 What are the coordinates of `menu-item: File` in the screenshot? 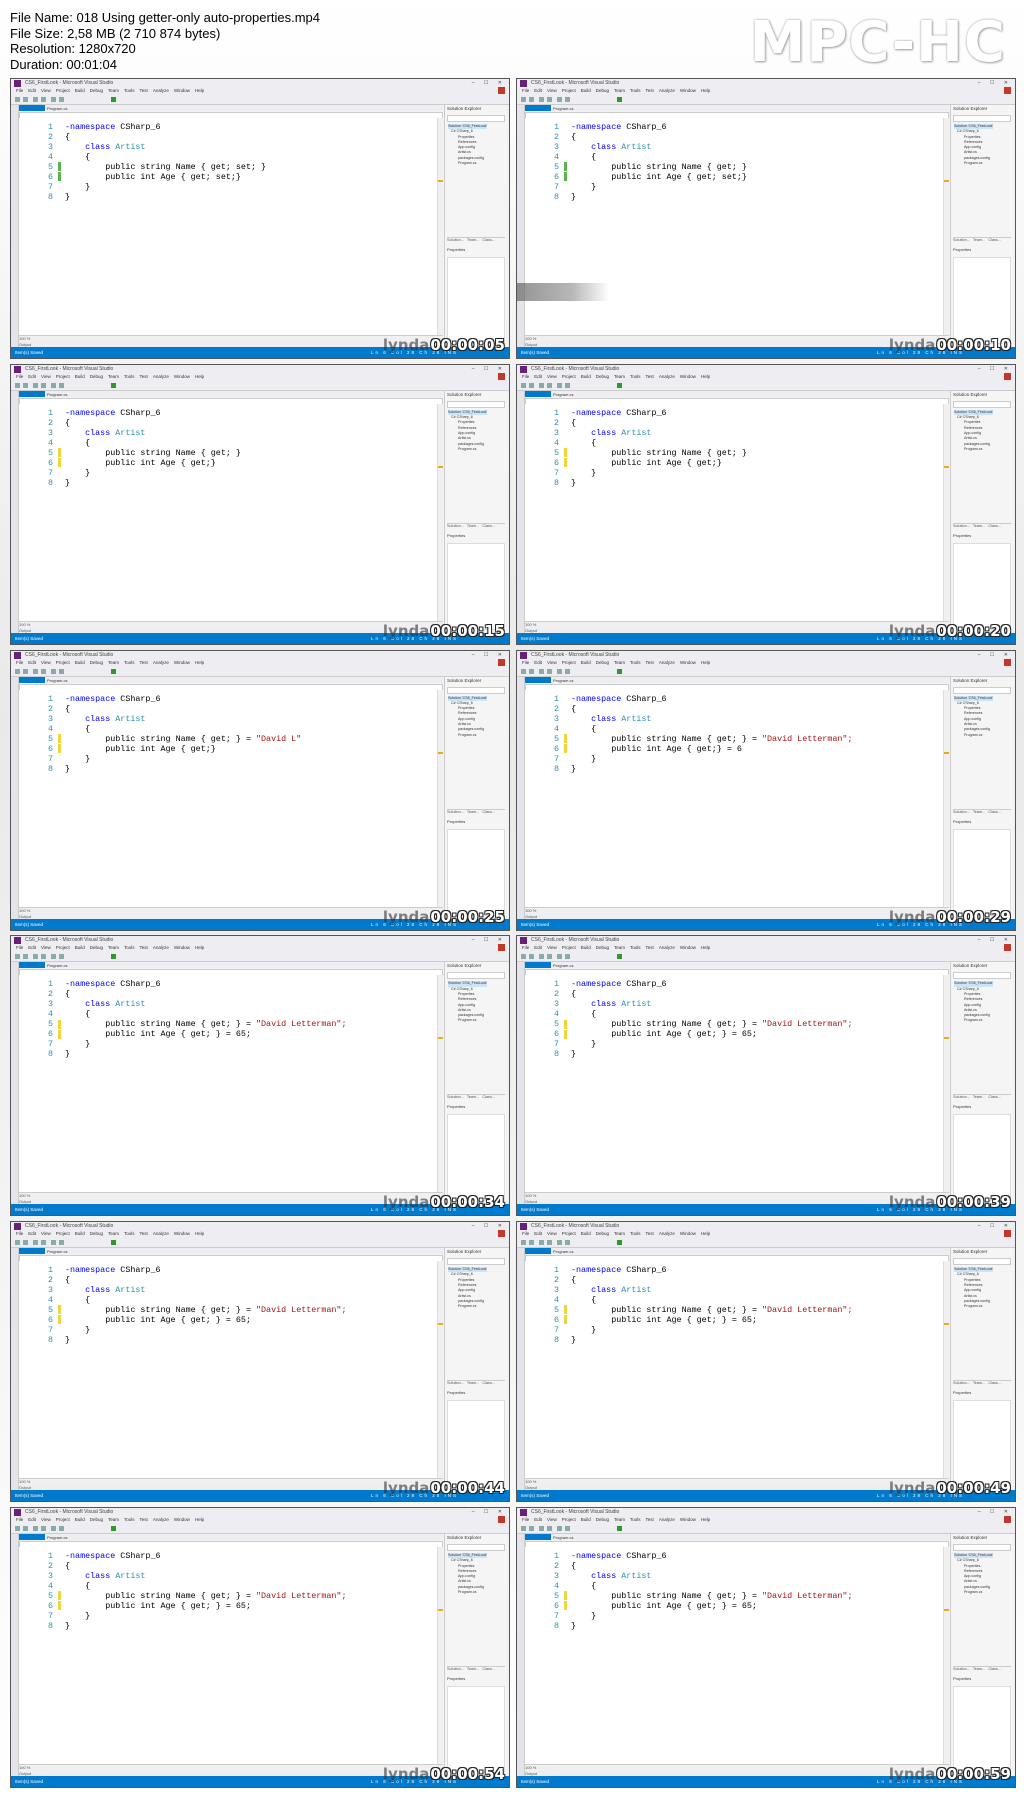 It's located at (525, 90).